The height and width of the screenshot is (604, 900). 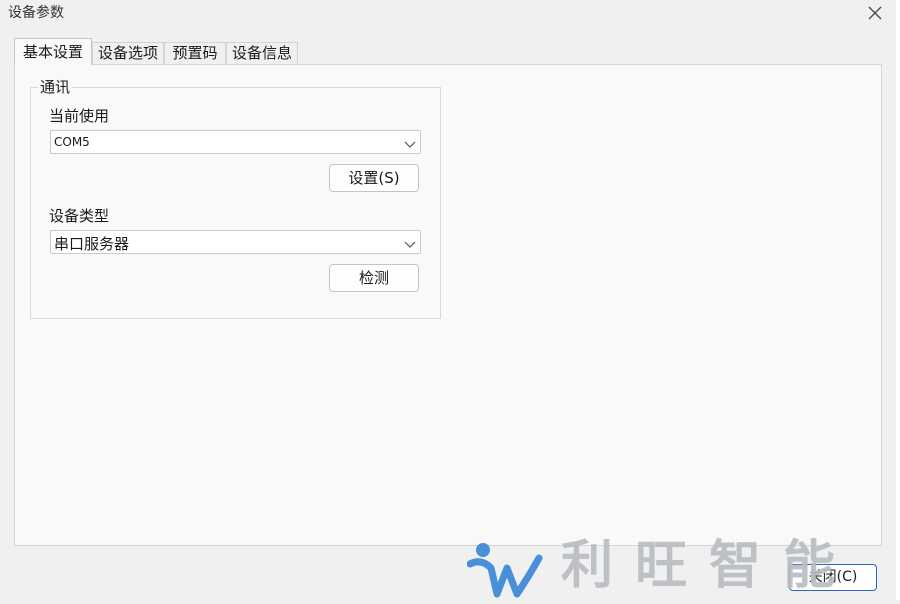 I want to click on current-port-value: COM5, so click(x=72, y=142).